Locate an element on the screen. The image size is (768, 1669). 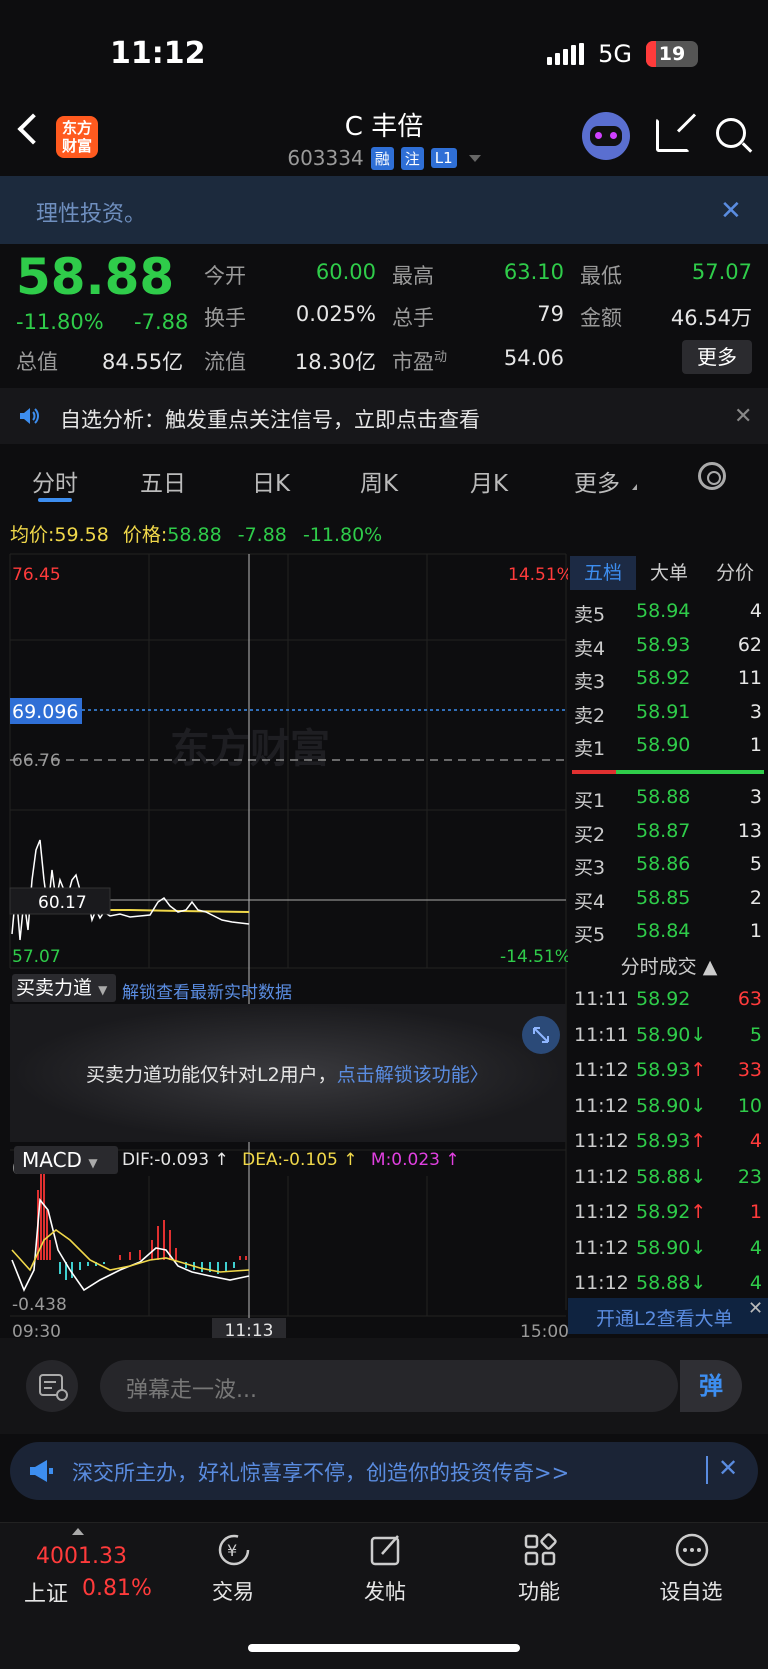
volume-label: 总手 is located at coordinates (413, 318).